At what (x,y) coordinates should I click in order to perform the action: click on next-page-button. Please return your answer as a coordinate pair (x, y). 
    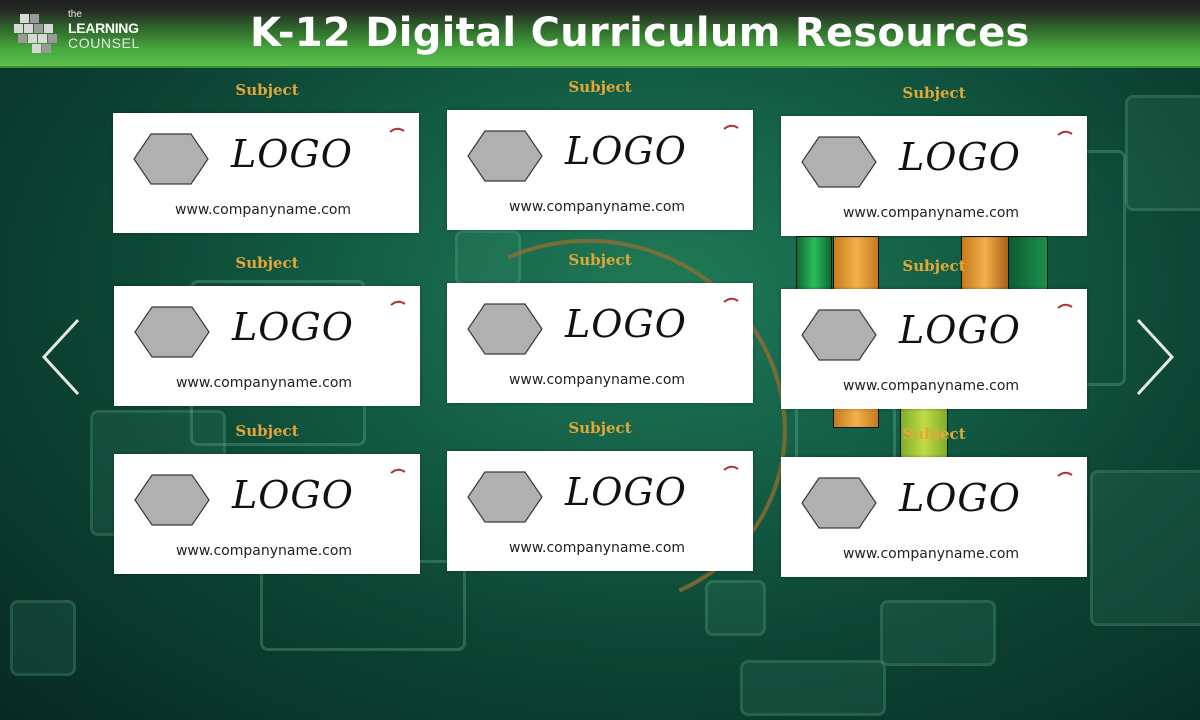
    Looking at the image, I should click on (1157, 357).